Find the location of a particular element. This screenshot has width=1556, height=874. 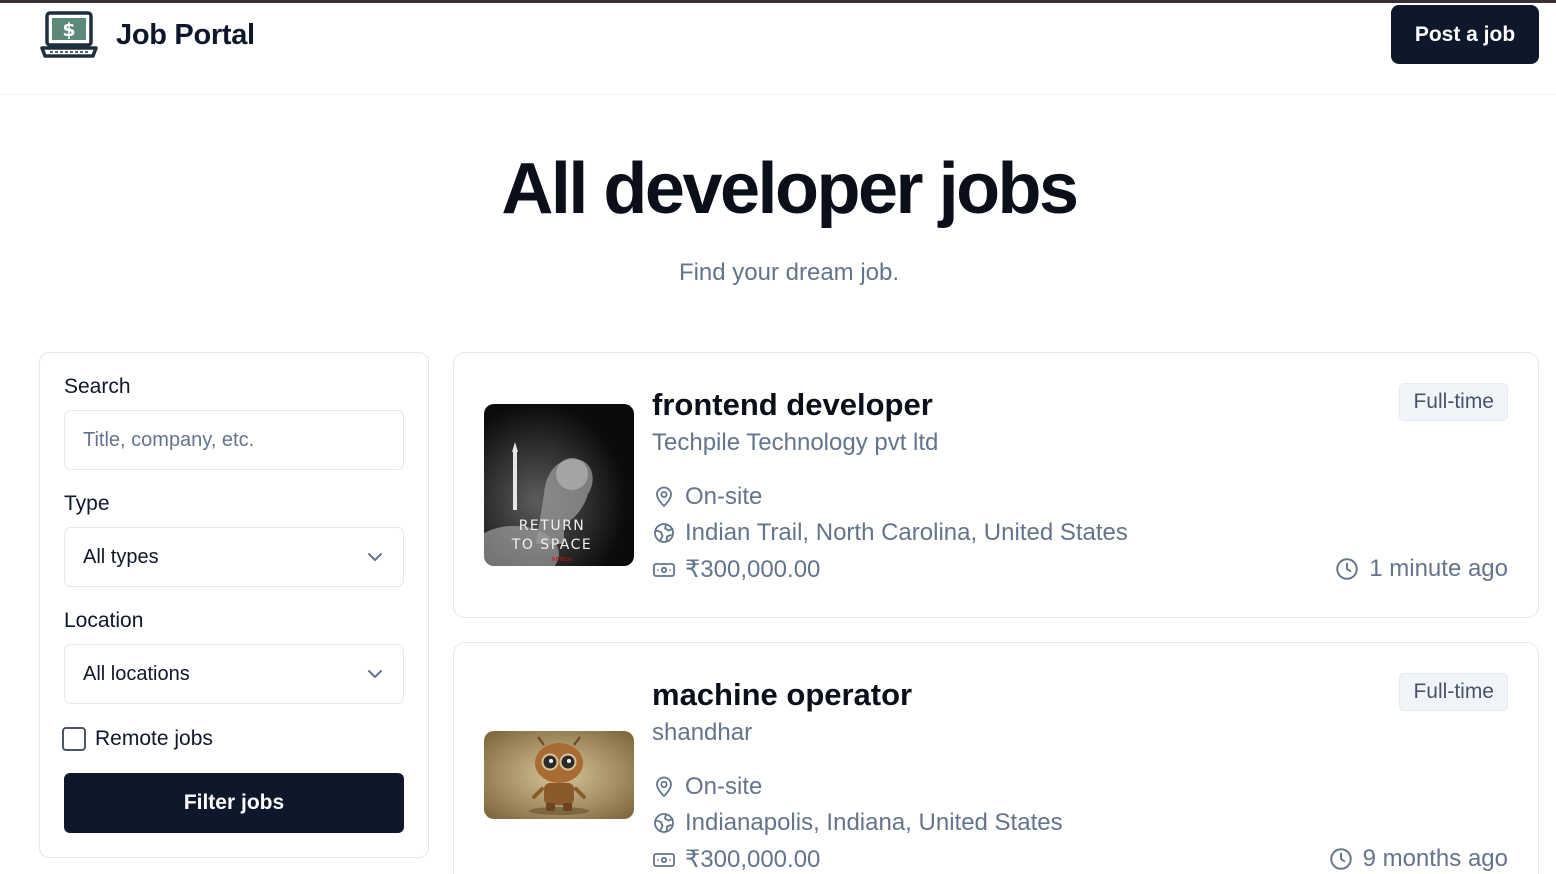

job-location-text: Indianapolis, Indiana, United States is located at coordinates (874, 822).